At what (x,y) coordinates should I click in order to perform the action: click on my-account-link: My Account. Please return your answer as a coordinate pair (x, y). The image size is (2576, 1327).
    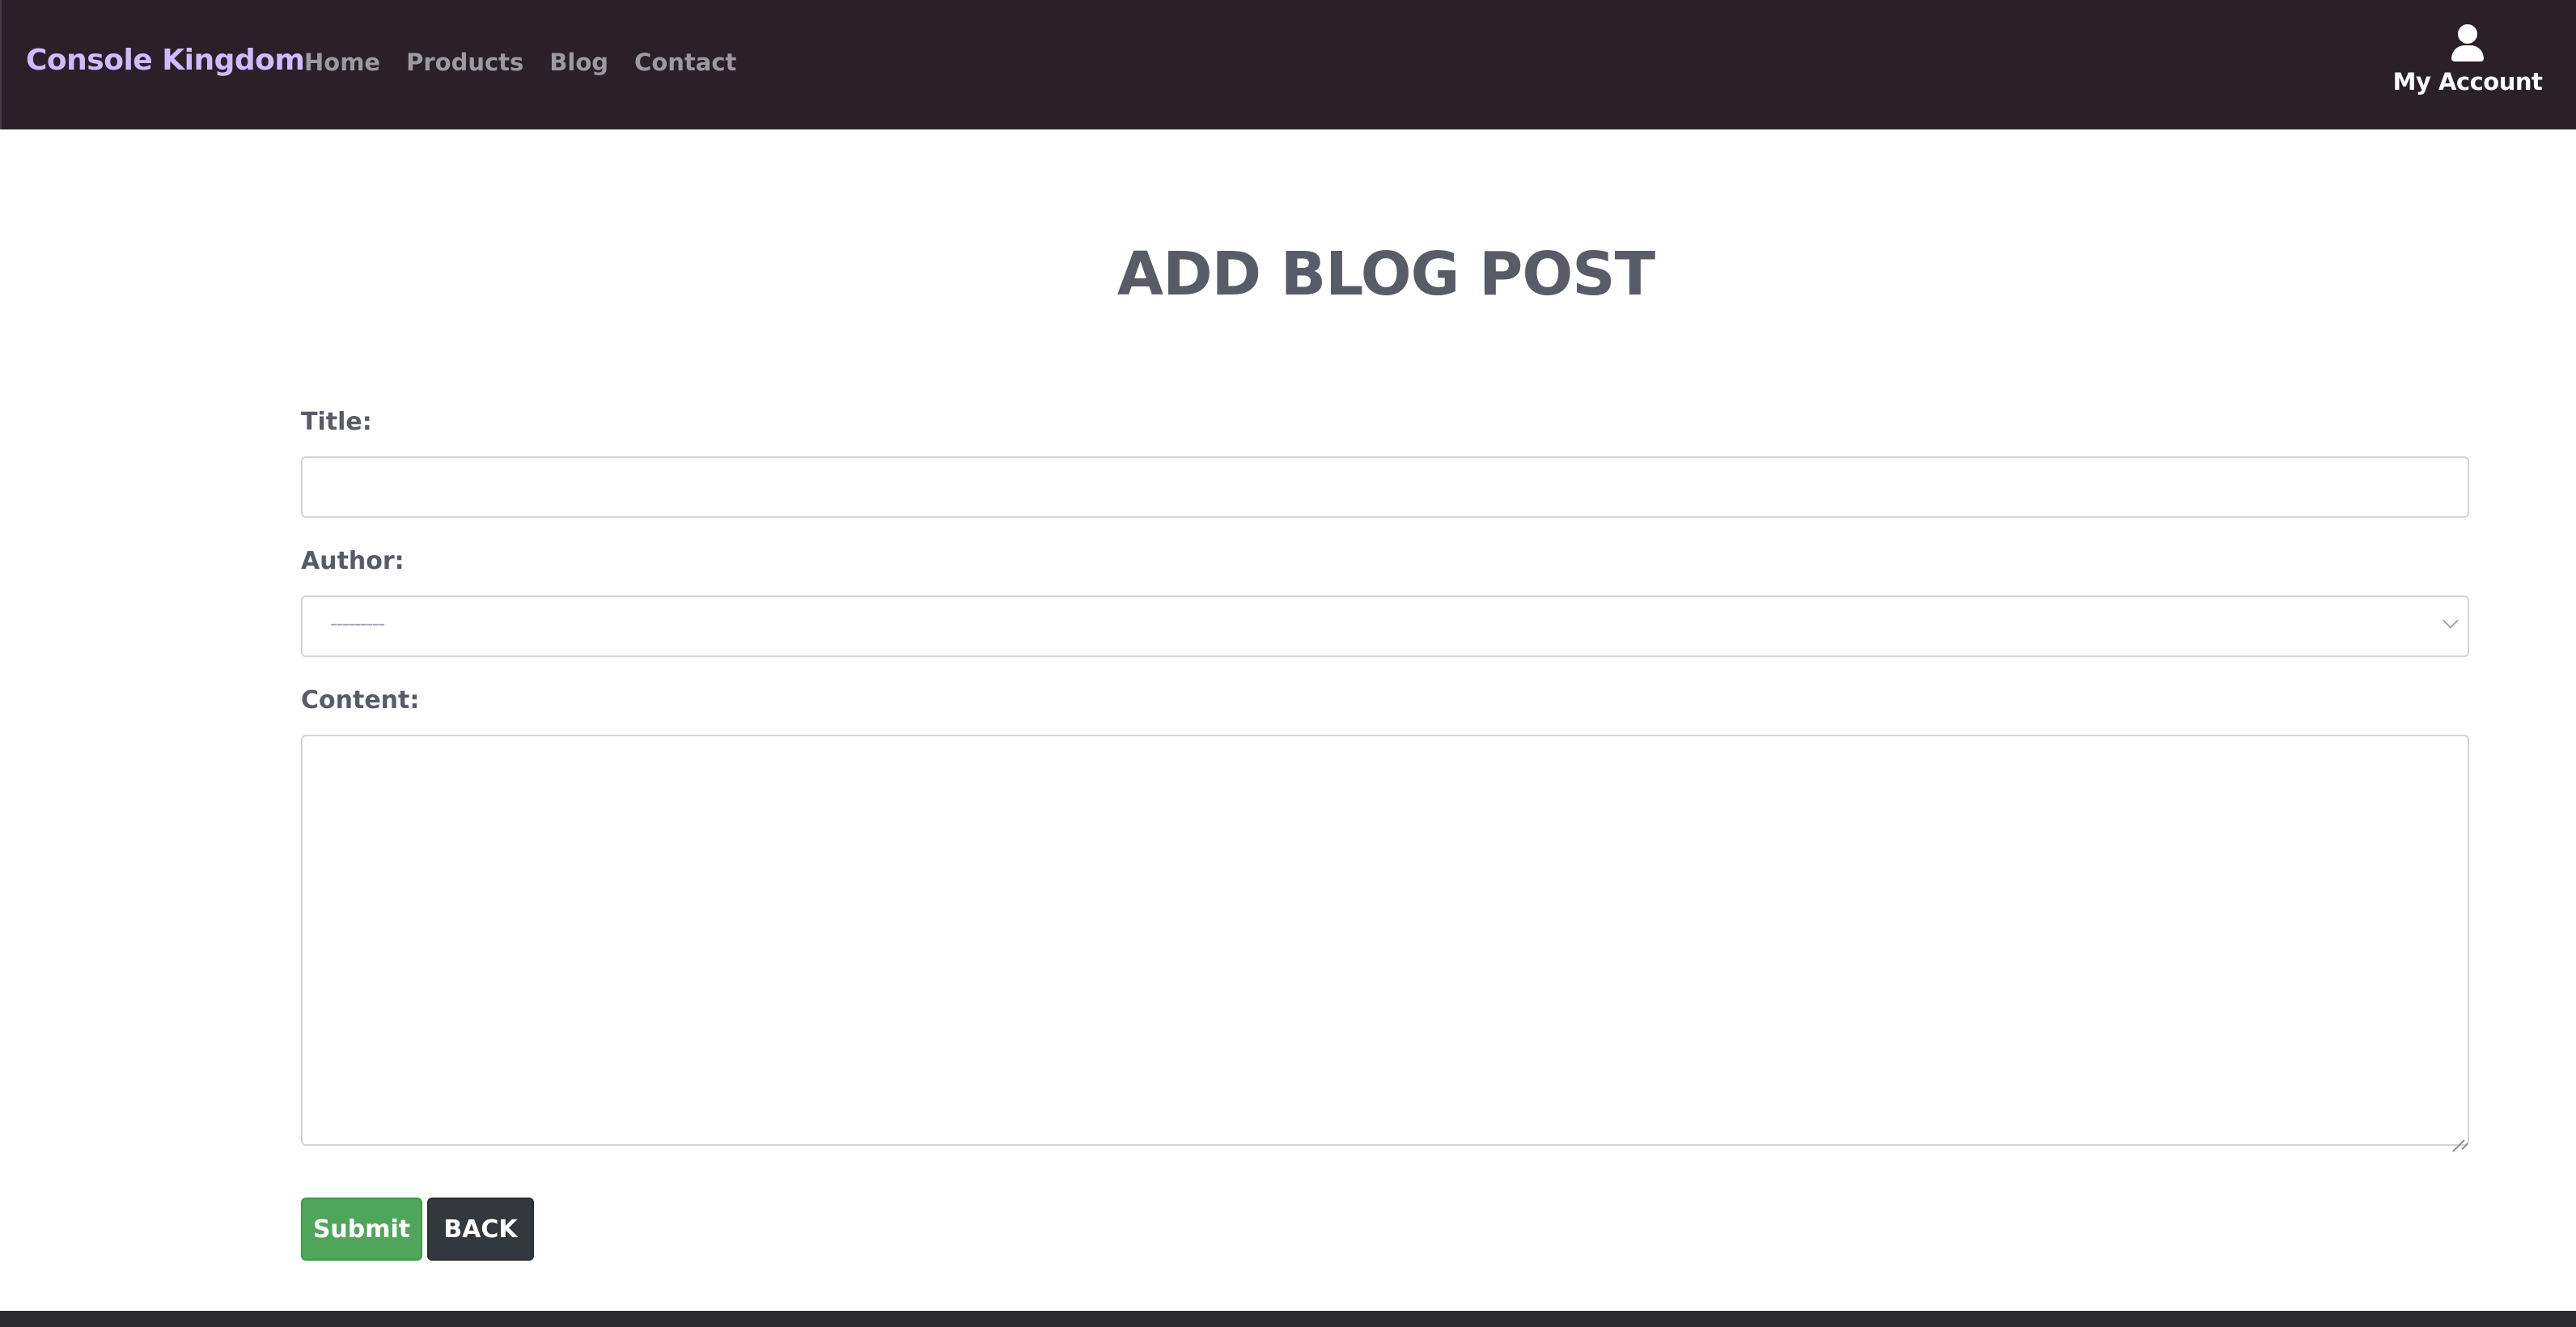
    Looking at the image, I should click on (2468, 63).